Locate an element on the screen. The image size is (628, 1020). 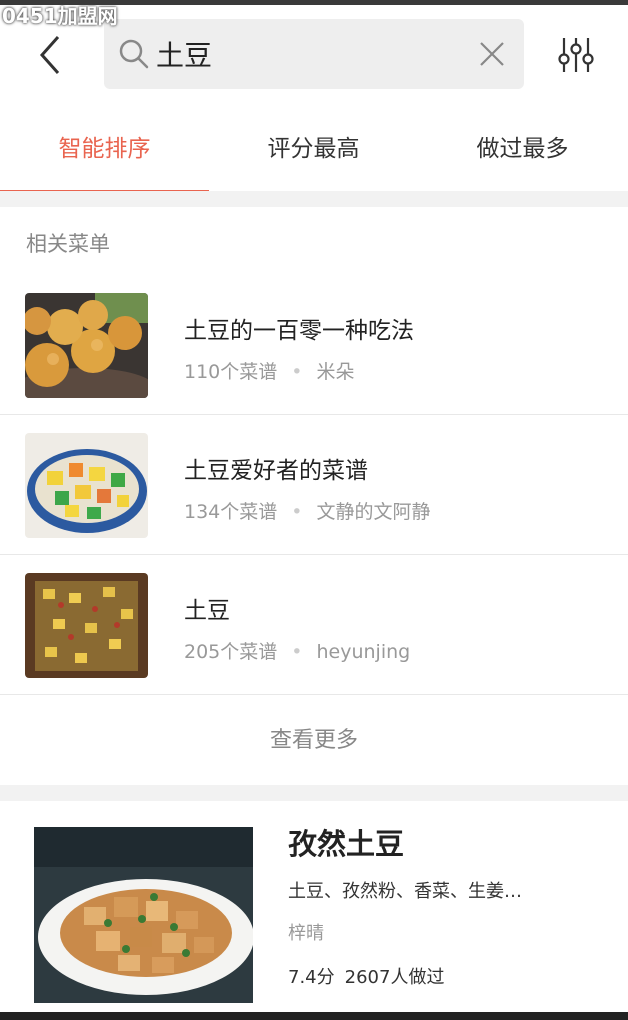
list-item: 土豆爱好者的菜谱 134个菜谱 • 文静的文阿静 is located at coordinates (314, 485).